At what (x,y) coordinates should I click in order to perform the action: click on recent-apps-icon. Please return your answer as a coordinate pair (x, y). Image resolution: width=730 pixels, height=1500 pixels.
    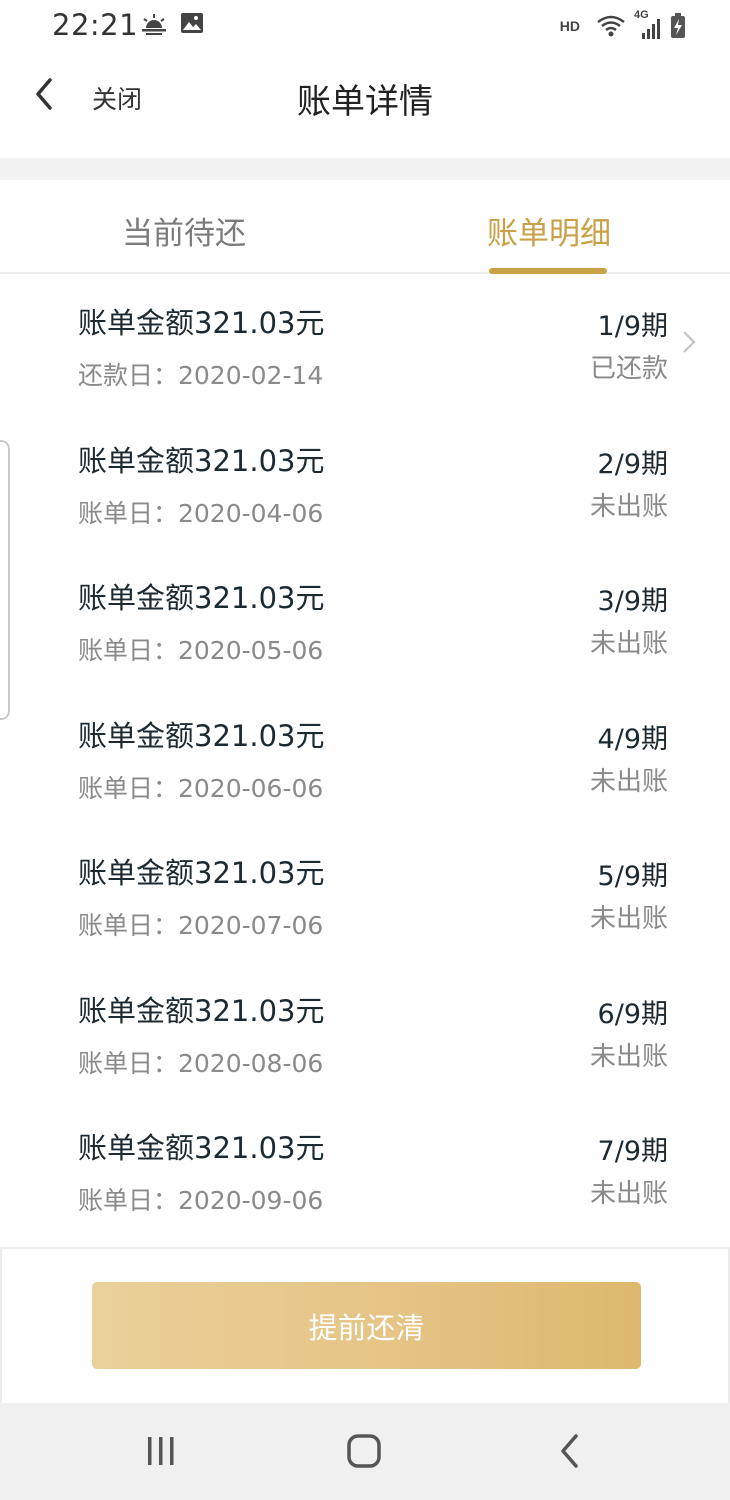
    Looking at the image, I should click on (161, 1451).